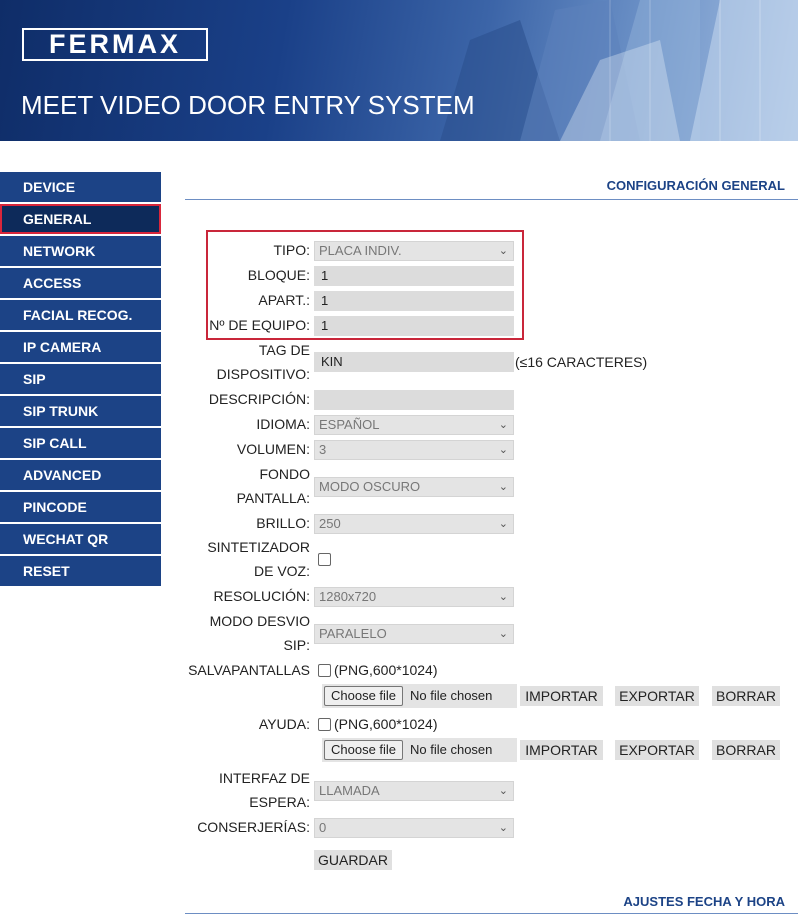  What do you see at coordinates (451, 749) in the screenshot?
I see `ayuda-no-file-text: No file chosen` at bounding box center [451, 749].